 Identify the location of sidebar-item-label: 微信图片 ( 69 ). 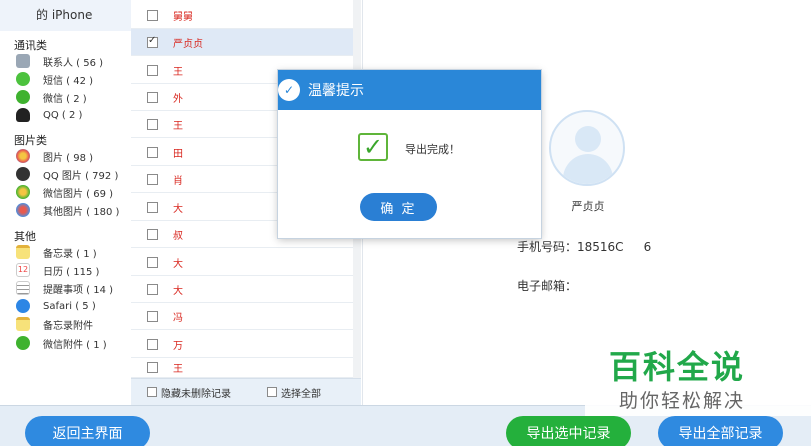
(78, 194).